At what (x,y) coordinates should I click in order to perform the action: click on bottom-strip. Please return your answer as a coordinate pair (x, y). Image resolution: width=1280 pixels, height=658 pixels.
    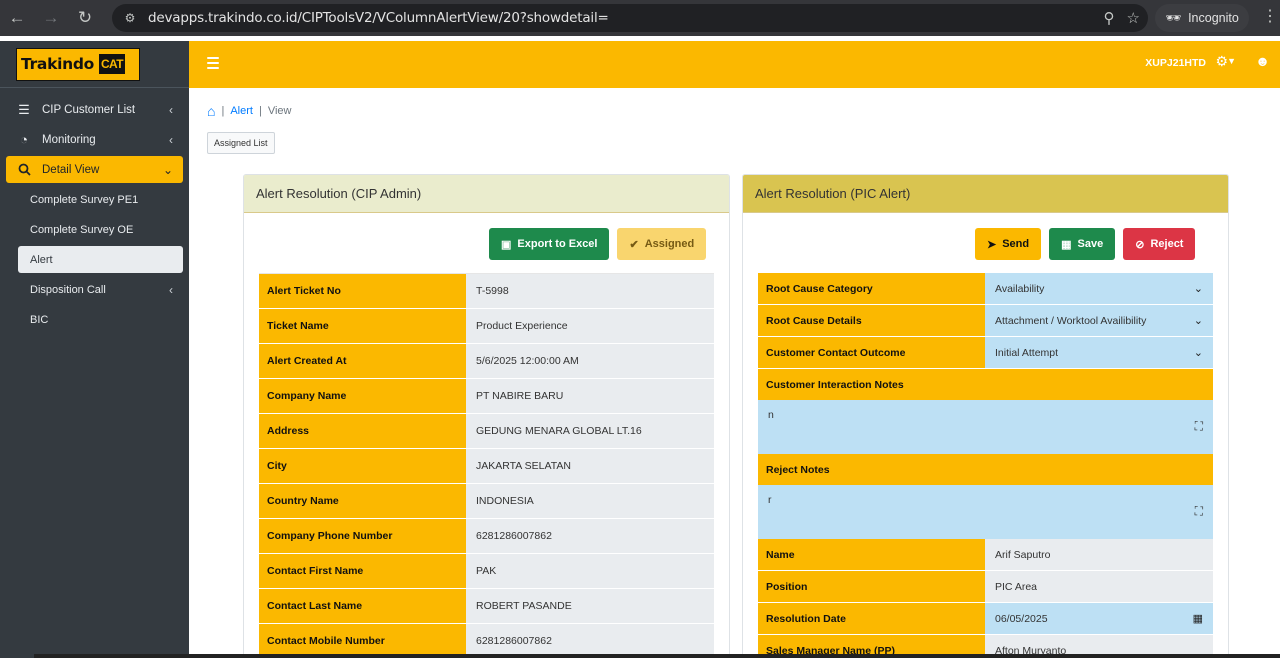
    Looking at the image, I should click on (657, 656).